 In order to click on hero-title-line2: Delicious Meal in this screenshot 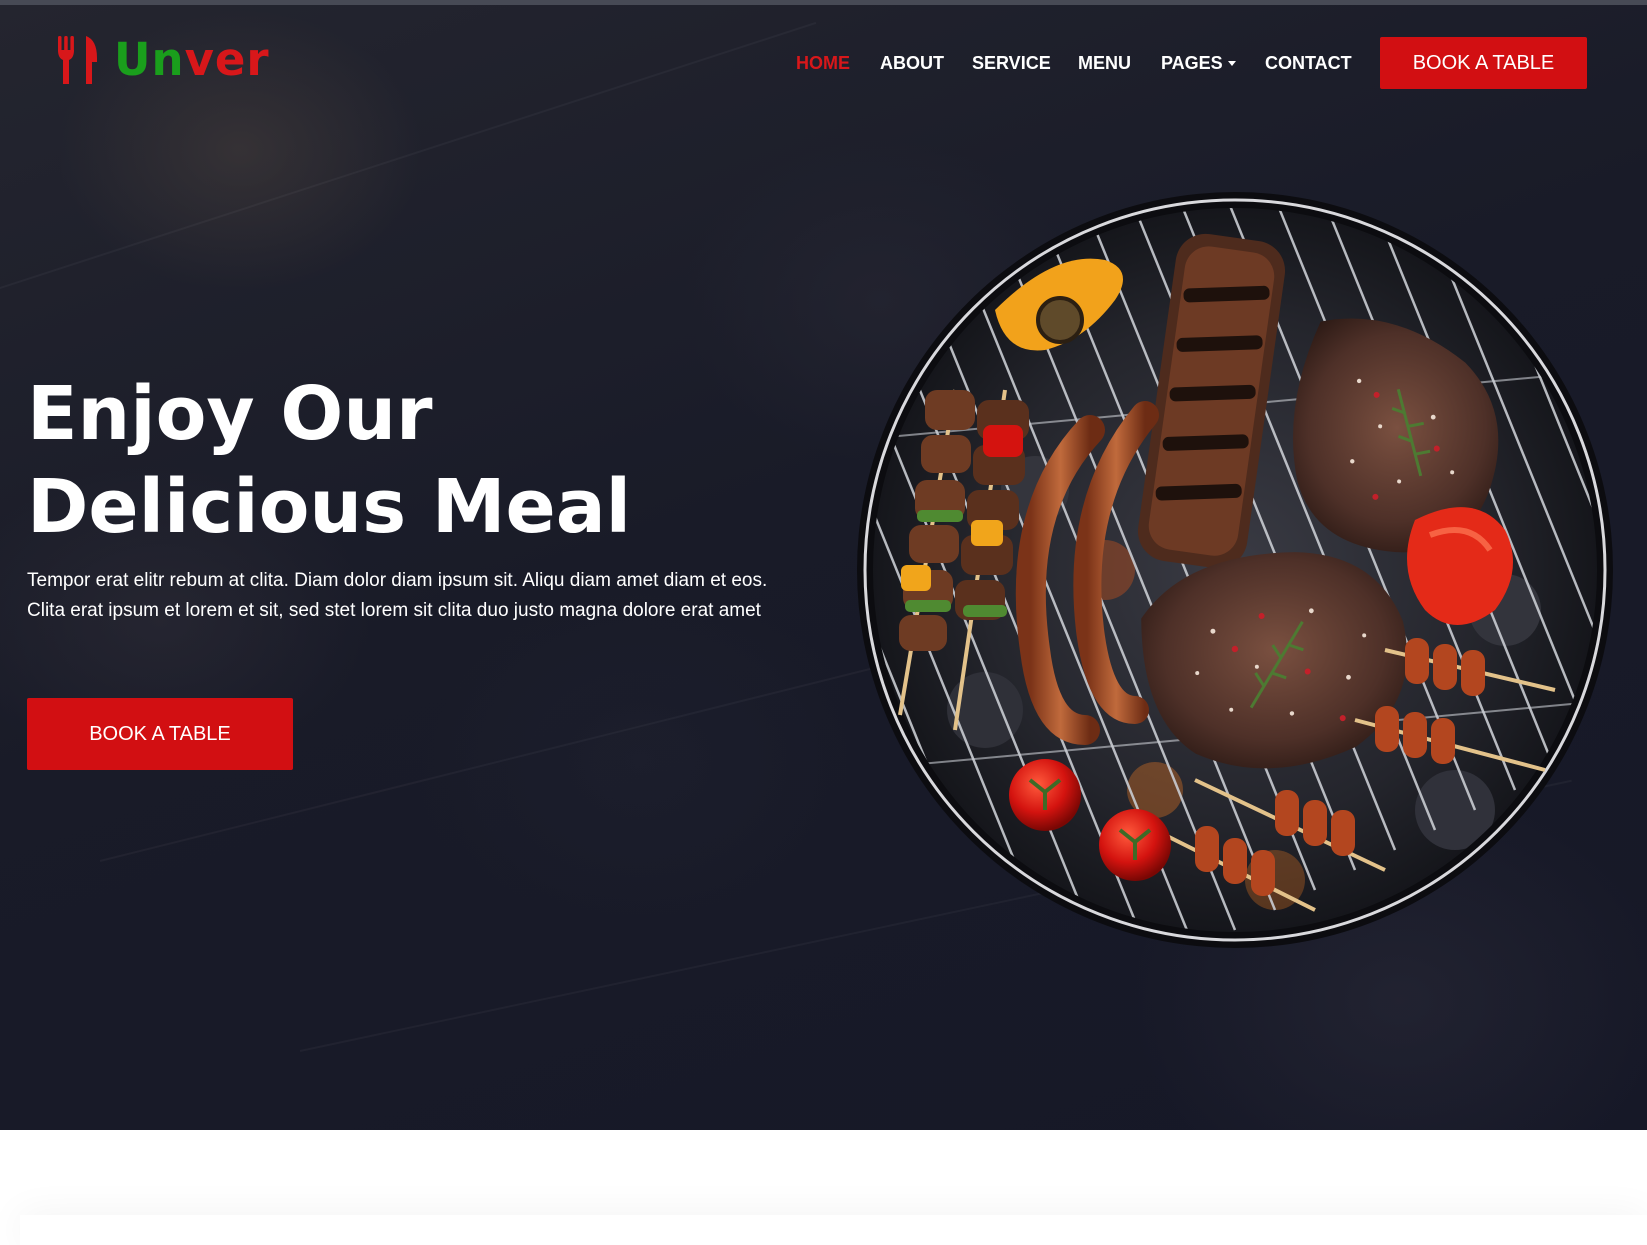, I will do `click(329, 507)`.